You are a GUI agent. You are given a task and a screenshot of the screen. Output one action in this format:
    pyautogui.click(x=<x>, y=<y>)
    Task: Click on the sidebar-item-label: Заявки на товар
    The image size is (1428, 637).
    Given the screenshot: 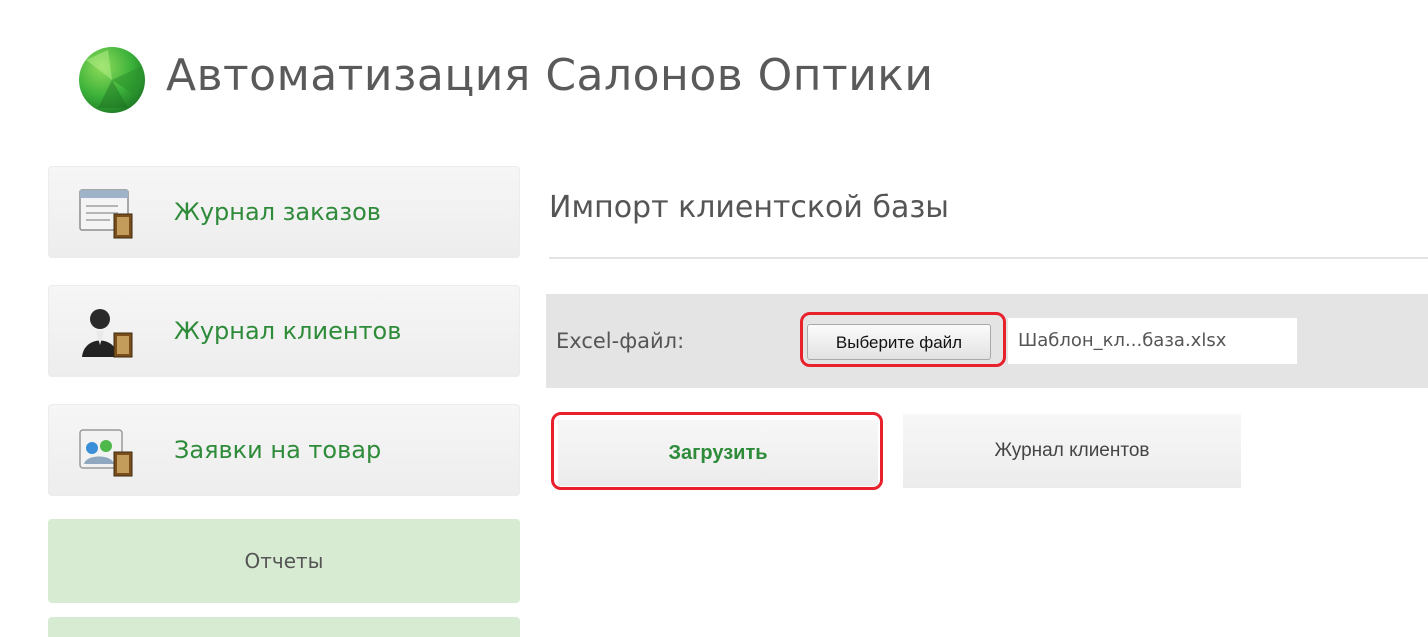 What is the action you would take?
    pyautogui.click(x=278, y=450)
    